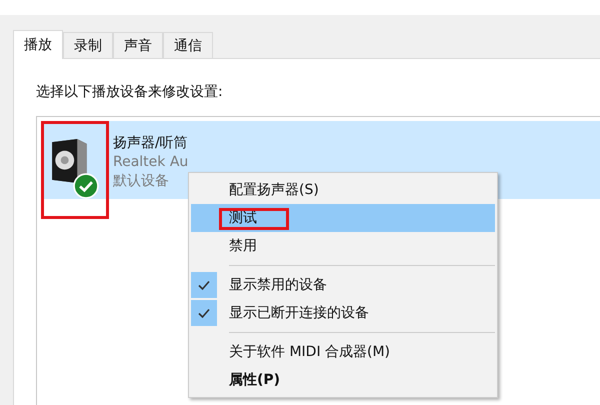  I want to click on menu-item: 禁用, so click(343, 246).